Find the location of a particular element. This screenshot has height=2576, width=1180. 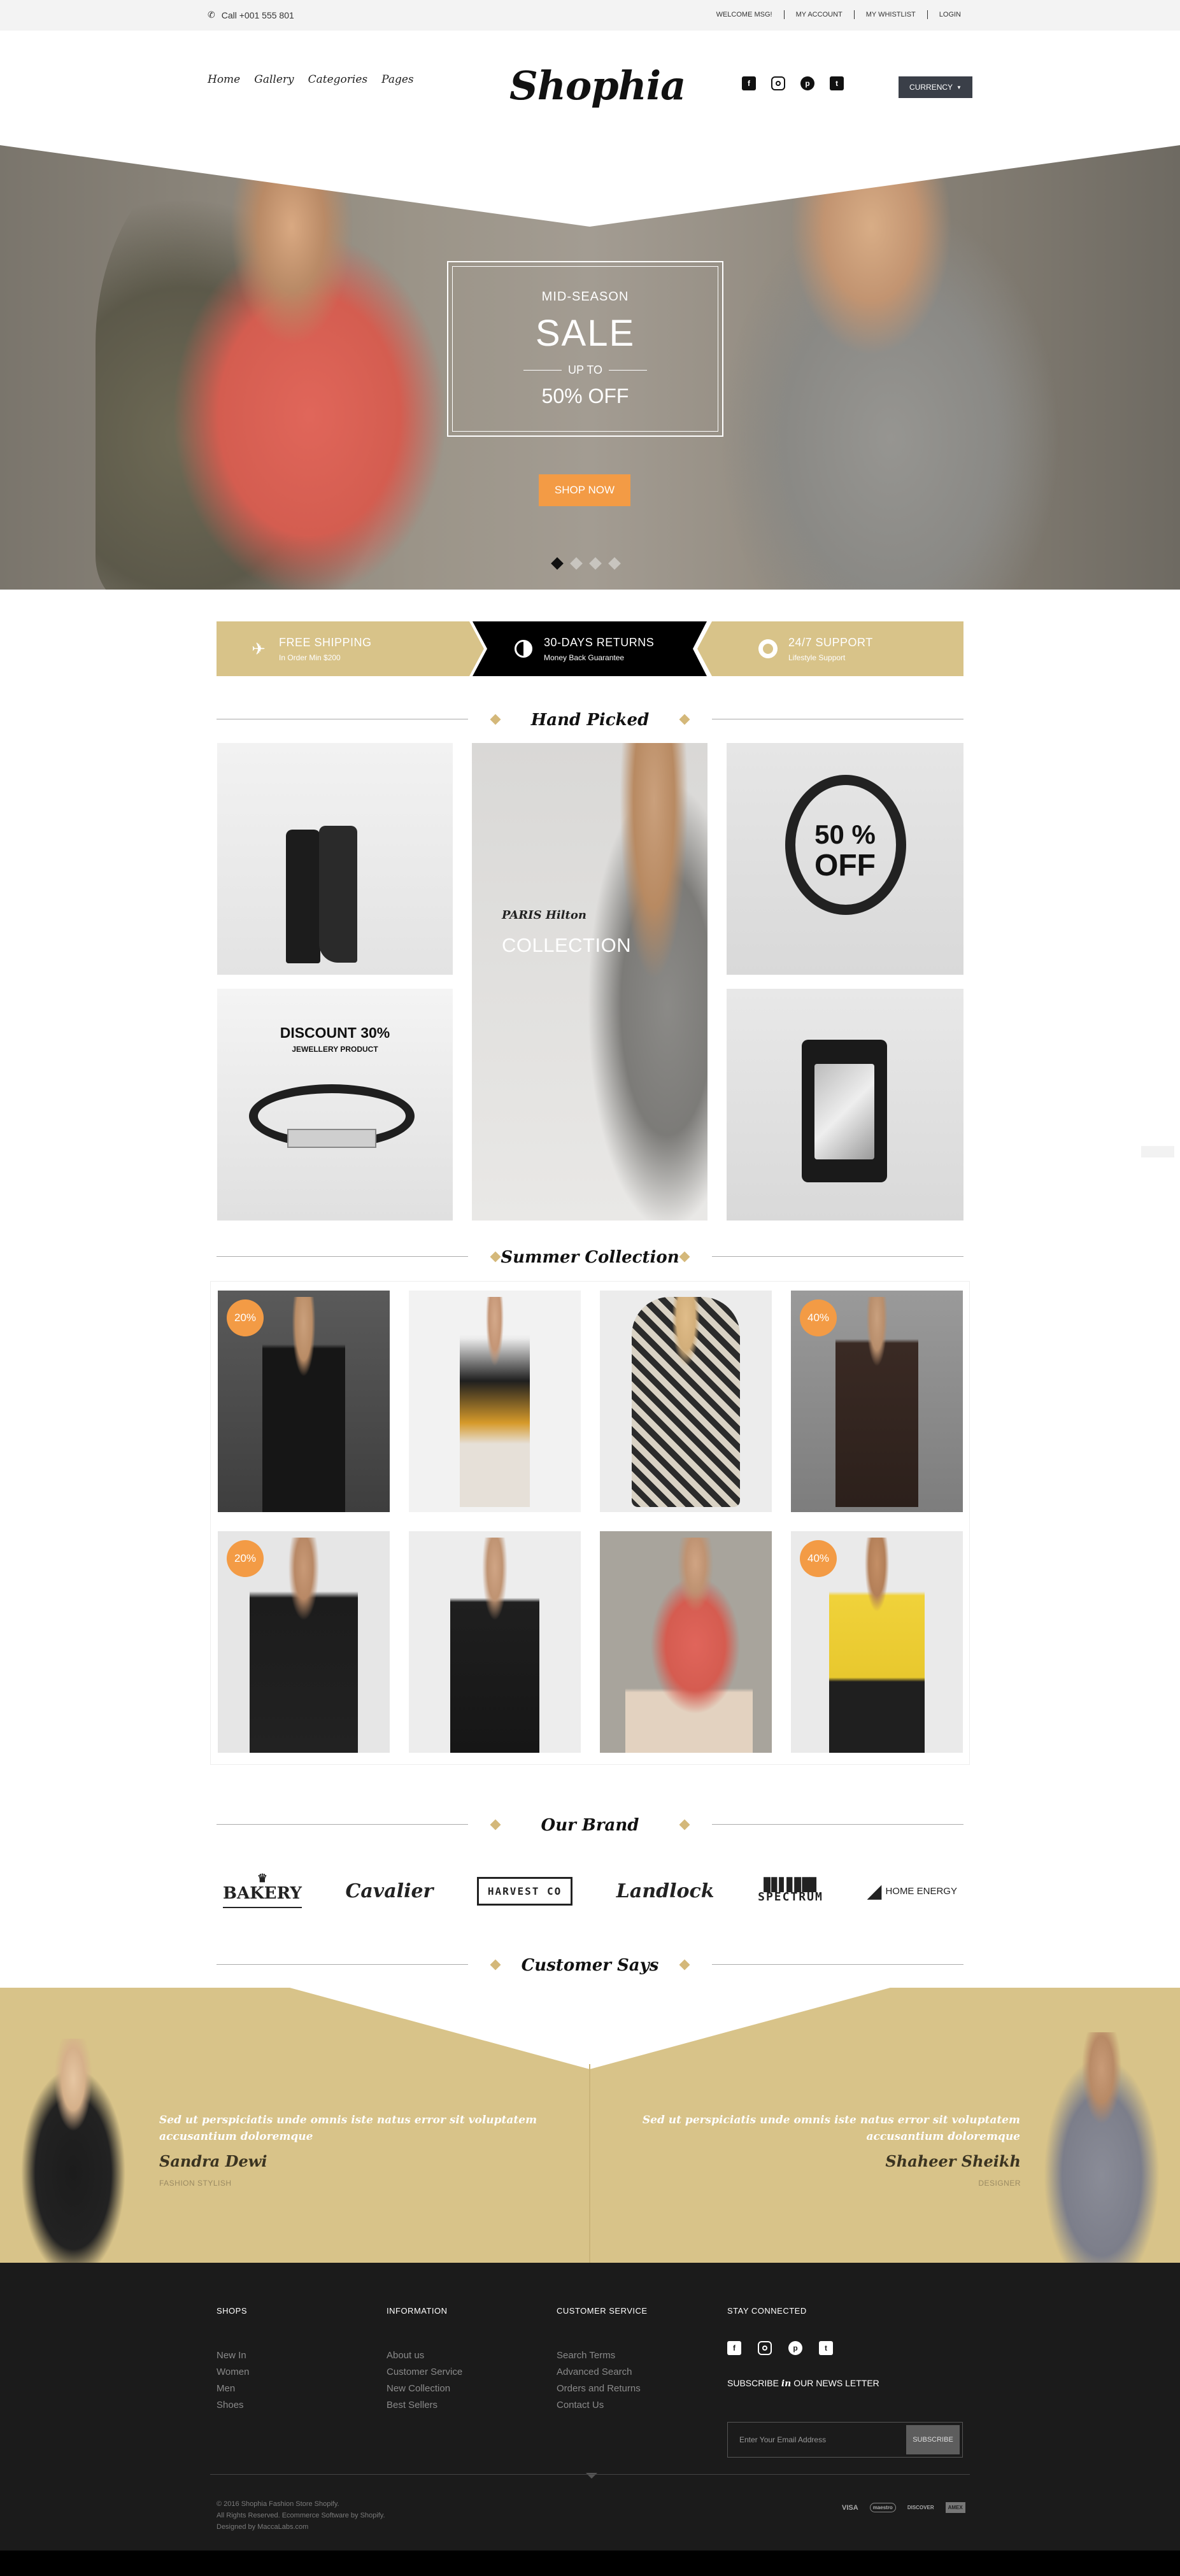

caret-down-icon: ▼ is located at coordinates (959, 87).